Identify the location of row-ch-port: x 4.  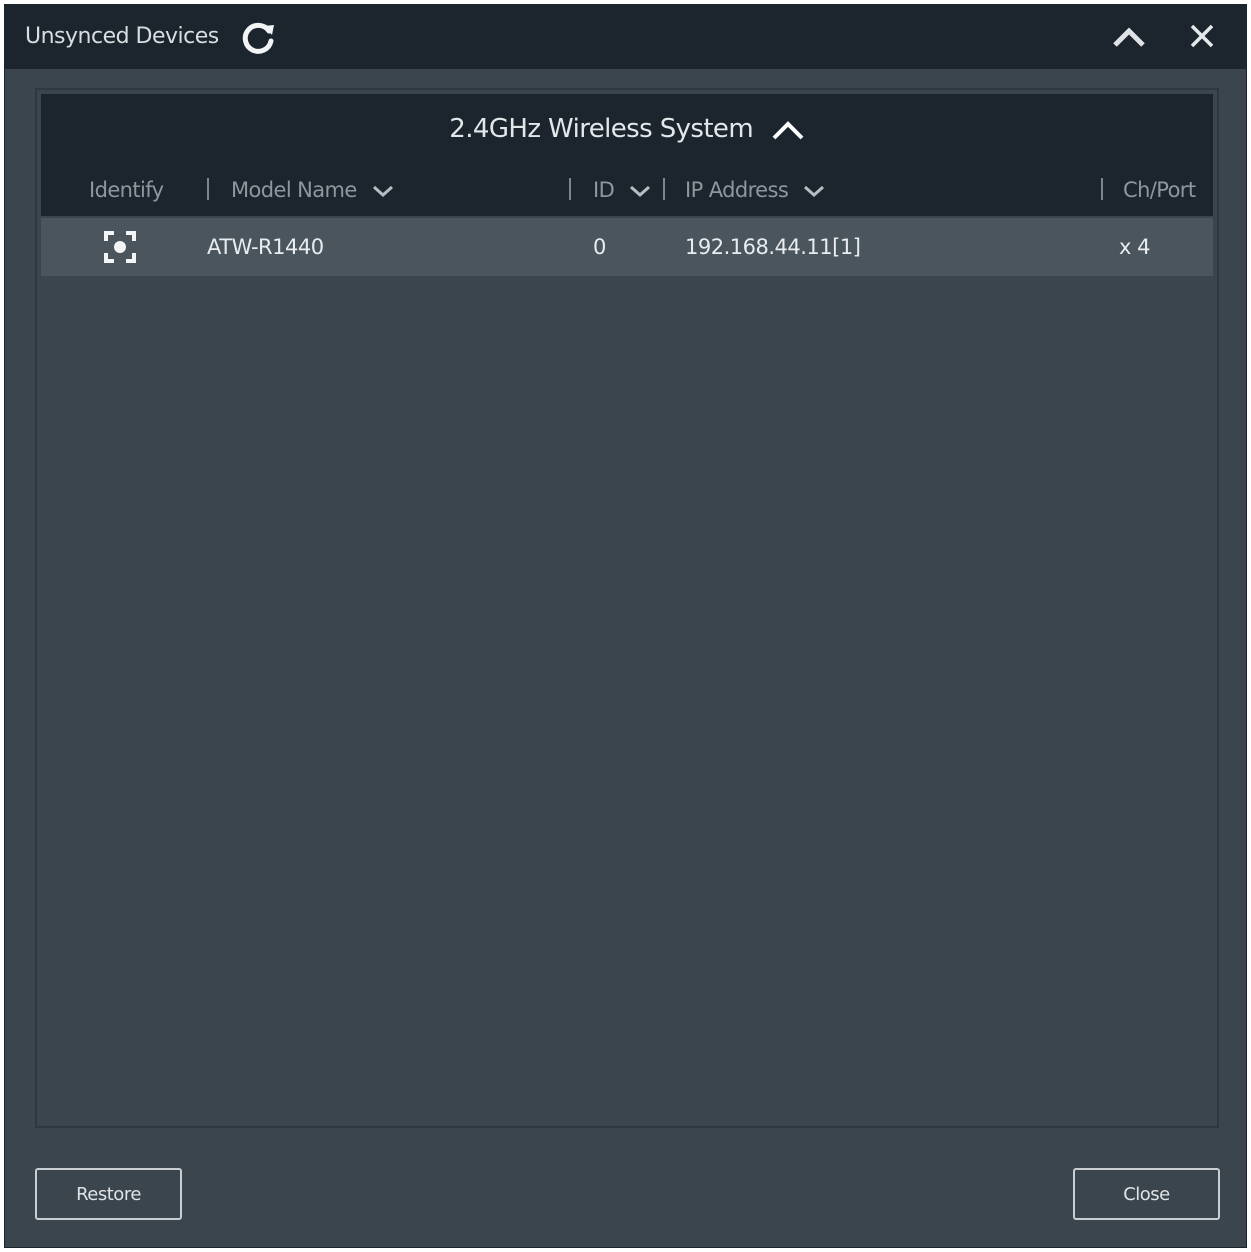
(1134, 247).